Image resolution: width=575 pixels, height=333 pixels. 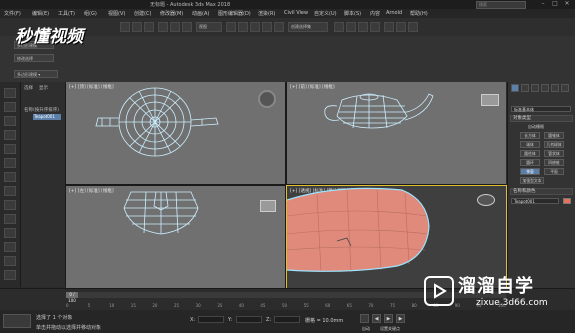 I want to click on scene-root: 名称(按升序排序), so click(x=41, y=110).